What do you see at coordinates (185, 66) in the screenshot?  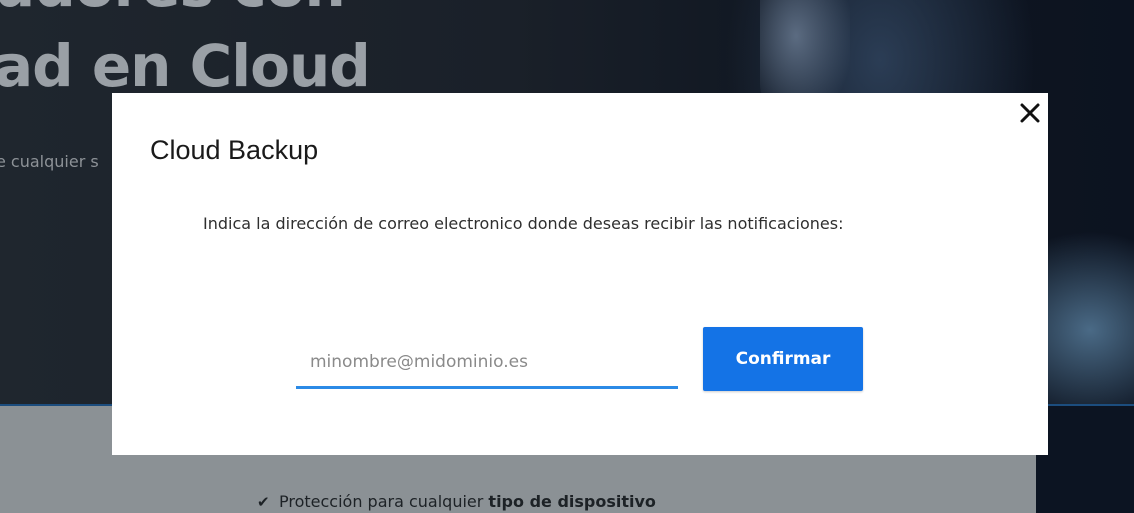 I see `hero-title-line2: ad en Cloud` at bounding box center [185, 66].